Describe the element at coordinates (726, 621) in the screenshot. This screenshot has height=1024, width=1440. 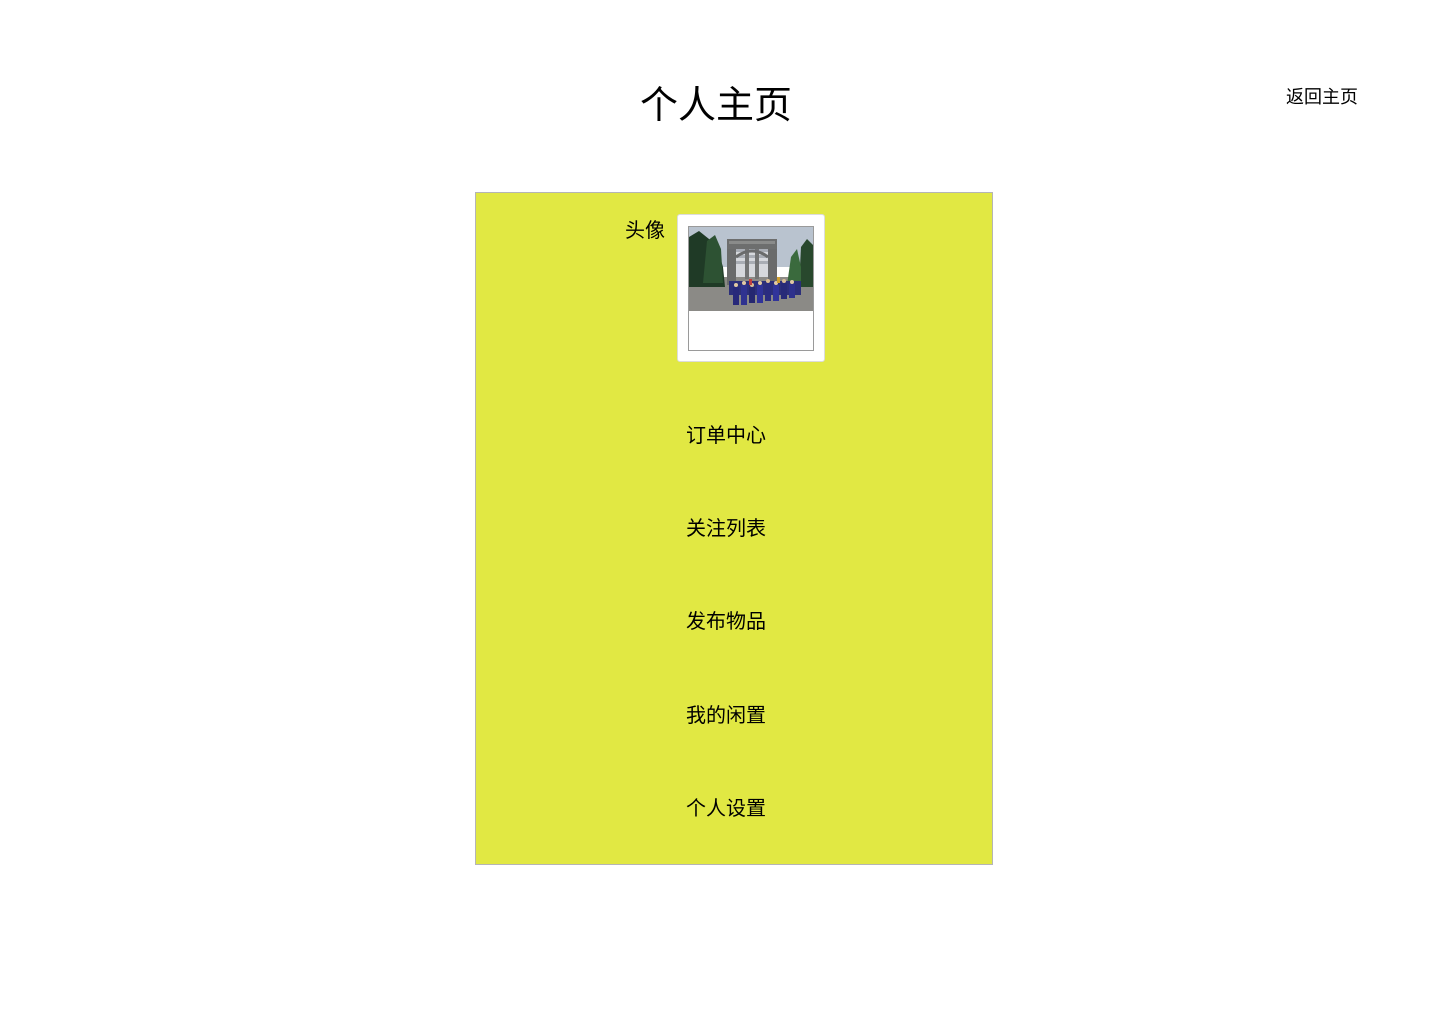
I see `menu-item-publish-item: 发布物品` at that location.